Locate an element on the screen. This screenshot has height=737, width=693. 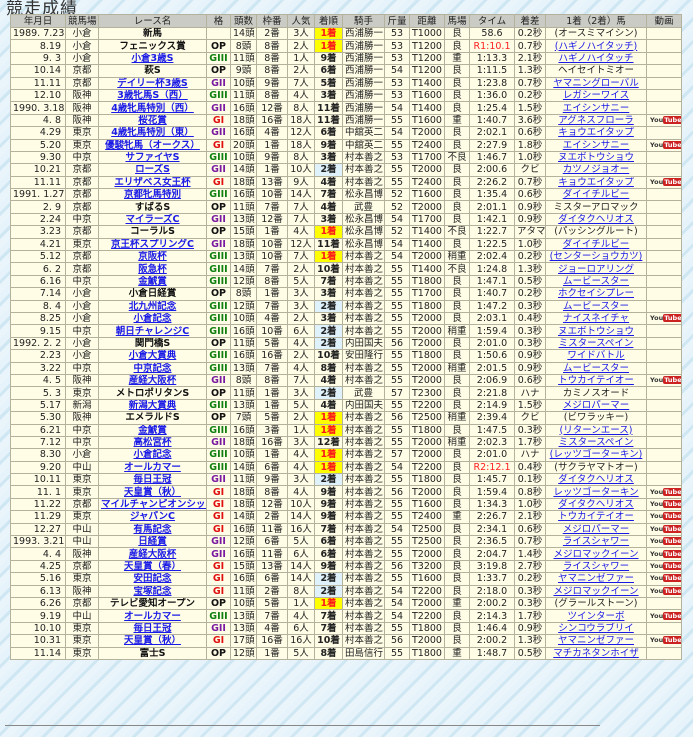
race-link: 宝塚記念 is located at coordinates (152, 591).